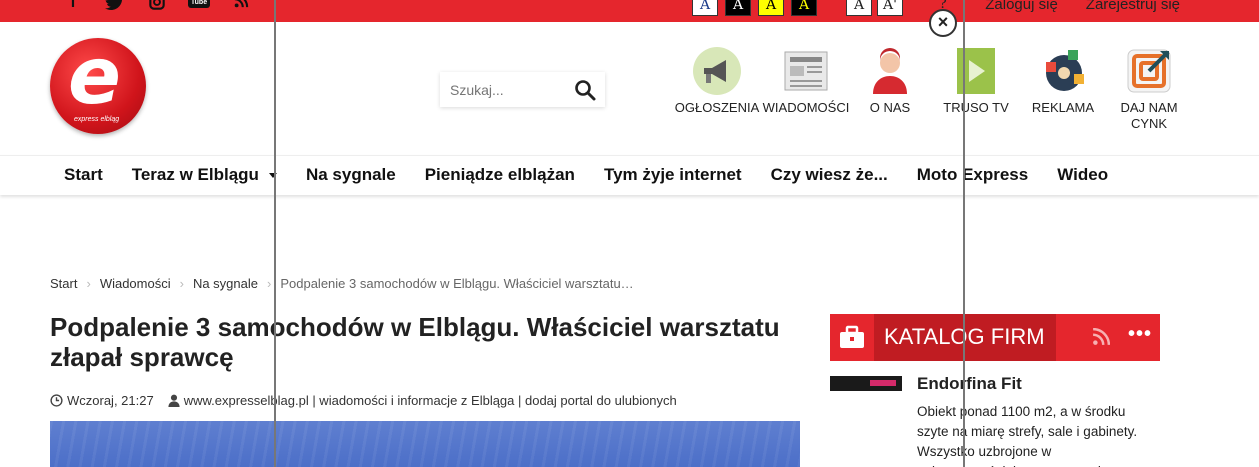  I want to click on nav-item-label: Teraz w Elblągu, so click(195, 174).